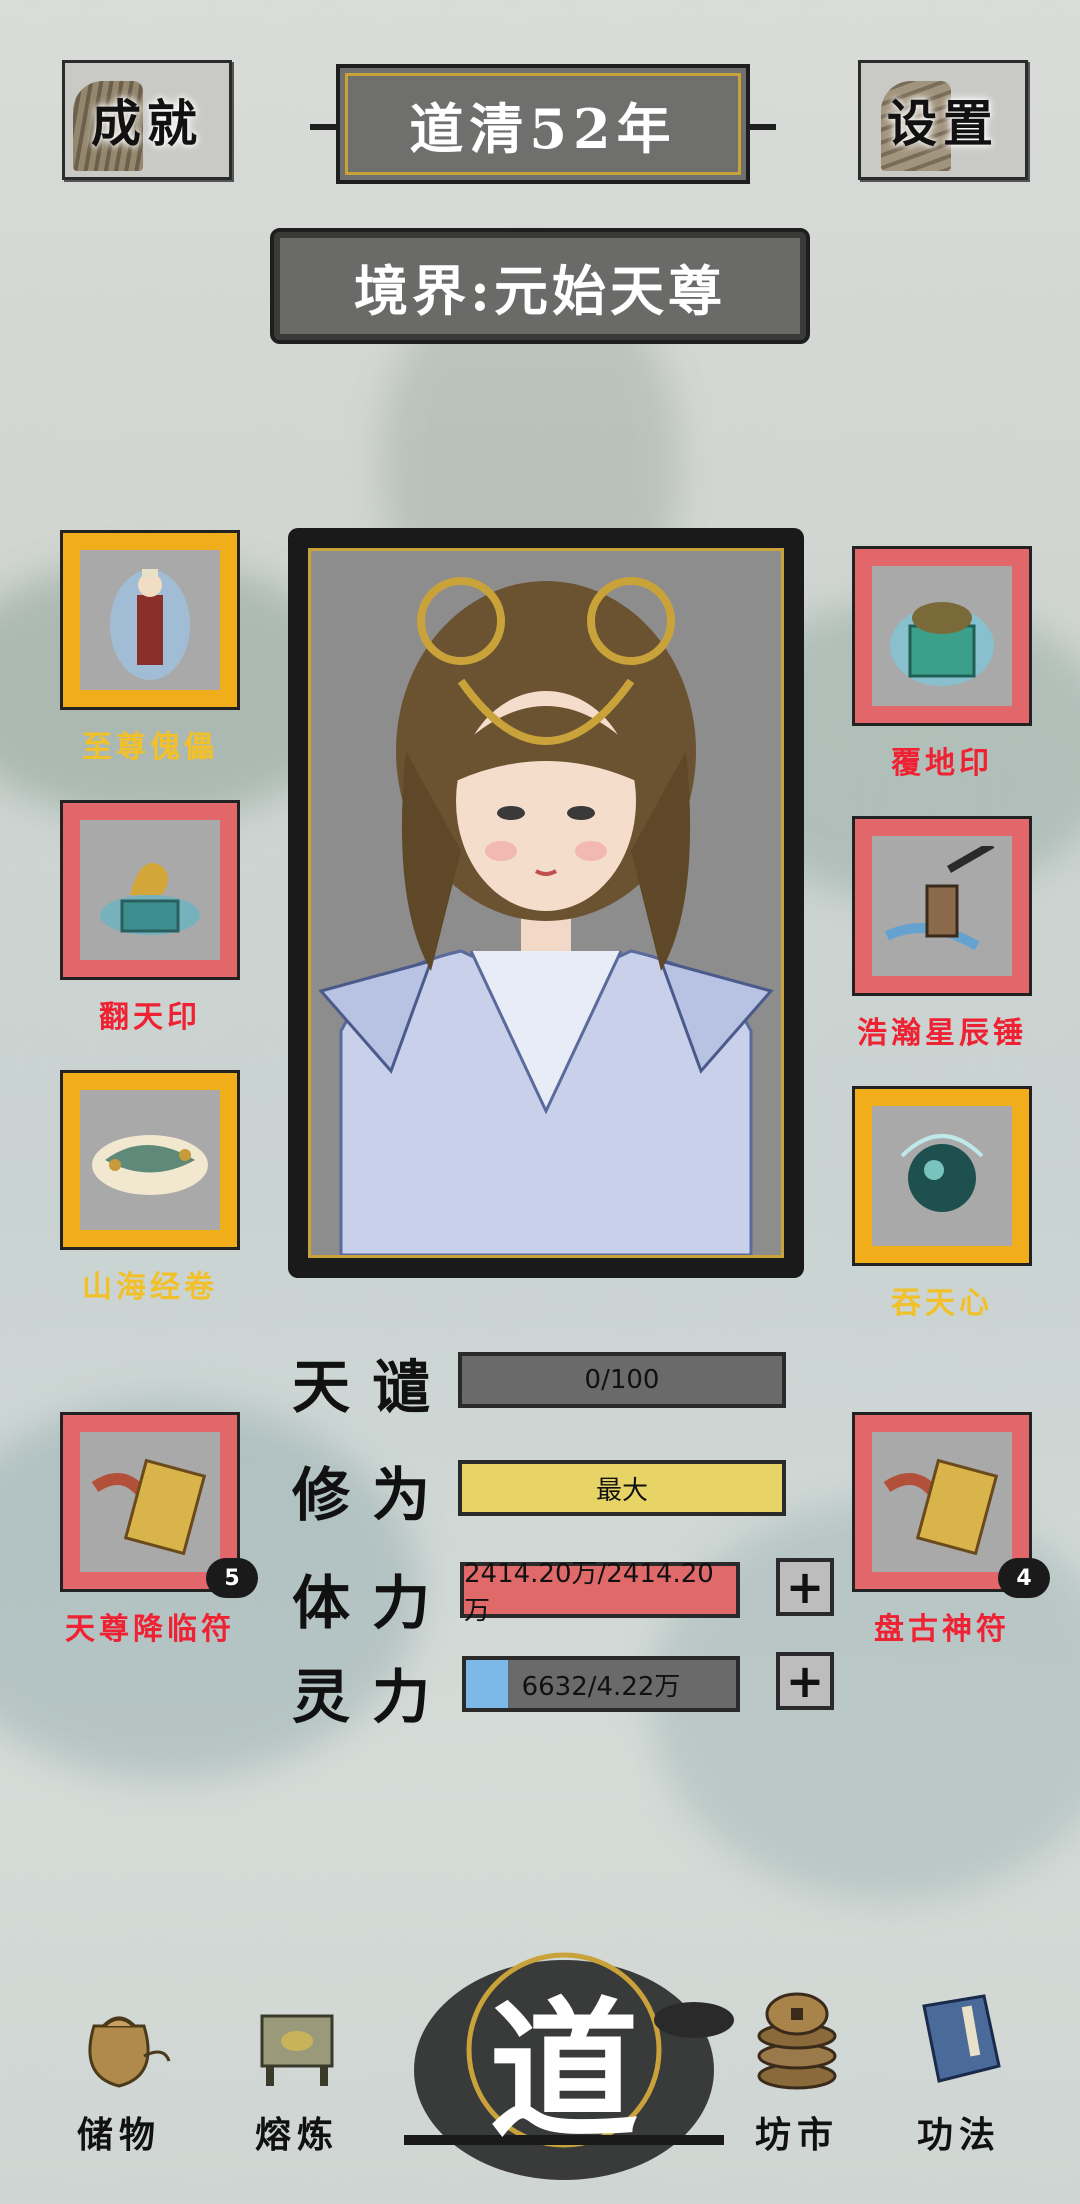  I want to click on nav-dao: 道, so click(564, 2050).